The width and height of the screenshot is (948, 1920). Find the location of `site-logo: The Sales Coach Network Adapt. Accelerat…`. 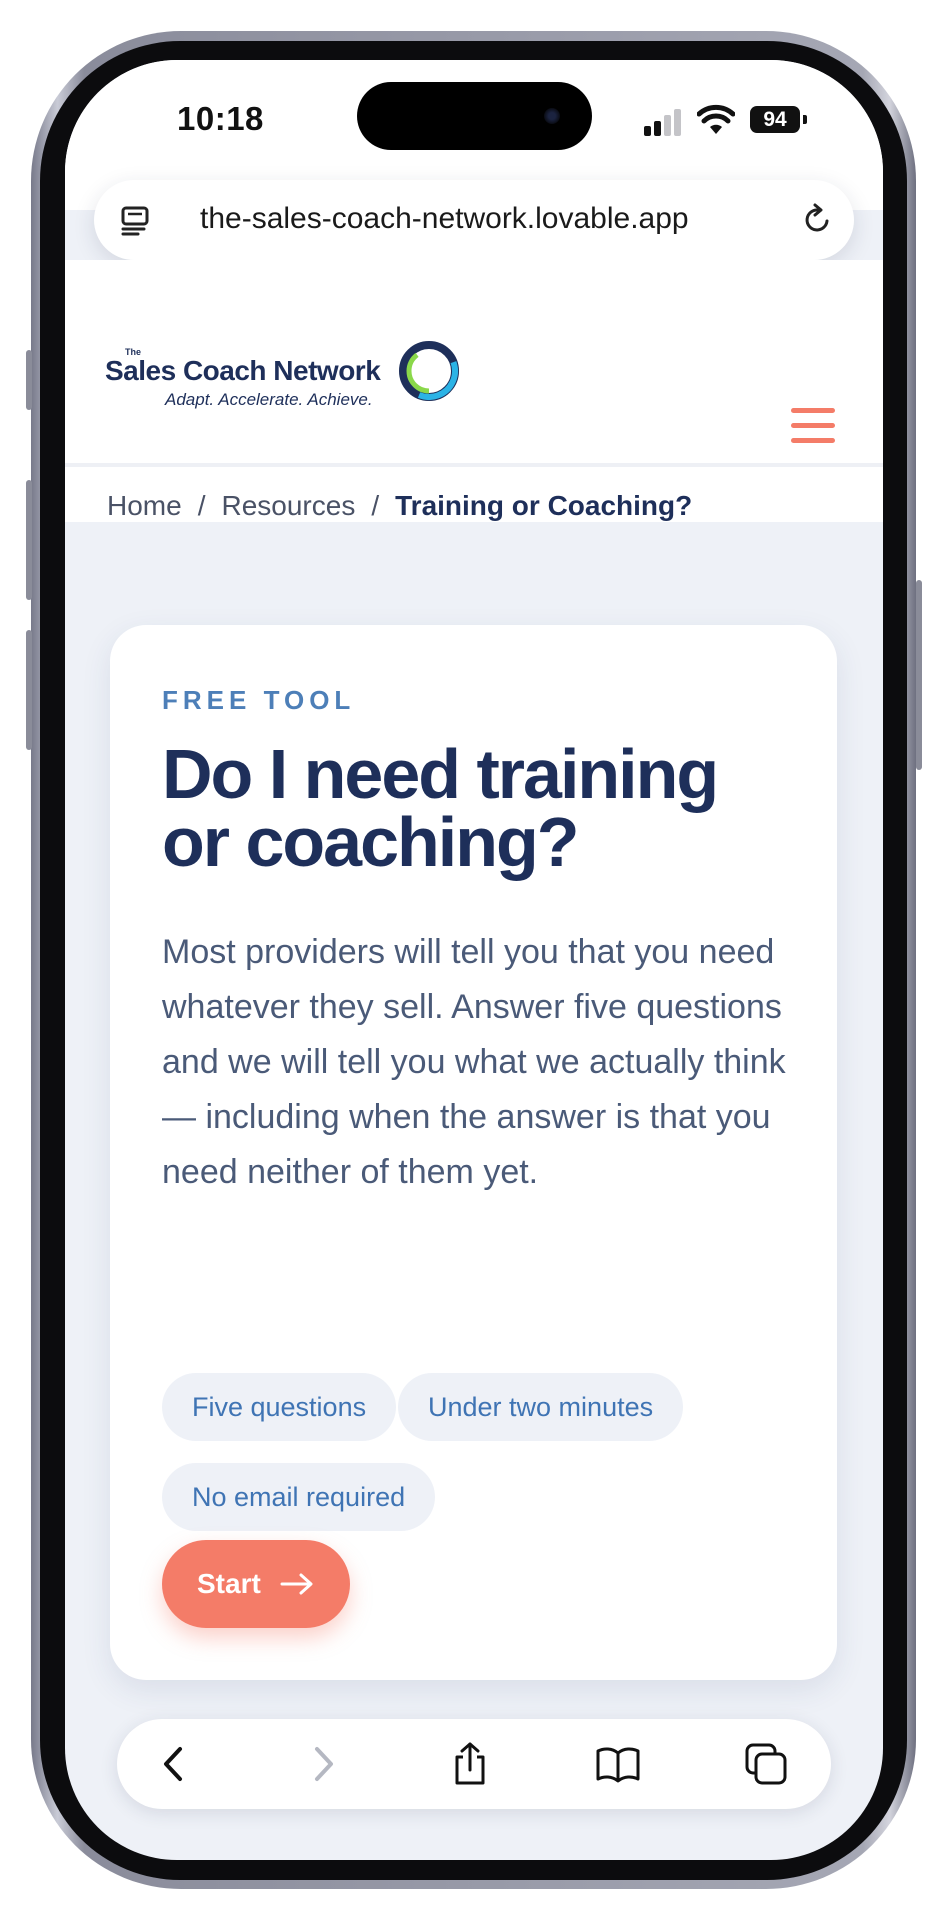

site-logo: The Sales Coach Network Adapt. Accelerat… is located at coordinates (295, 385).